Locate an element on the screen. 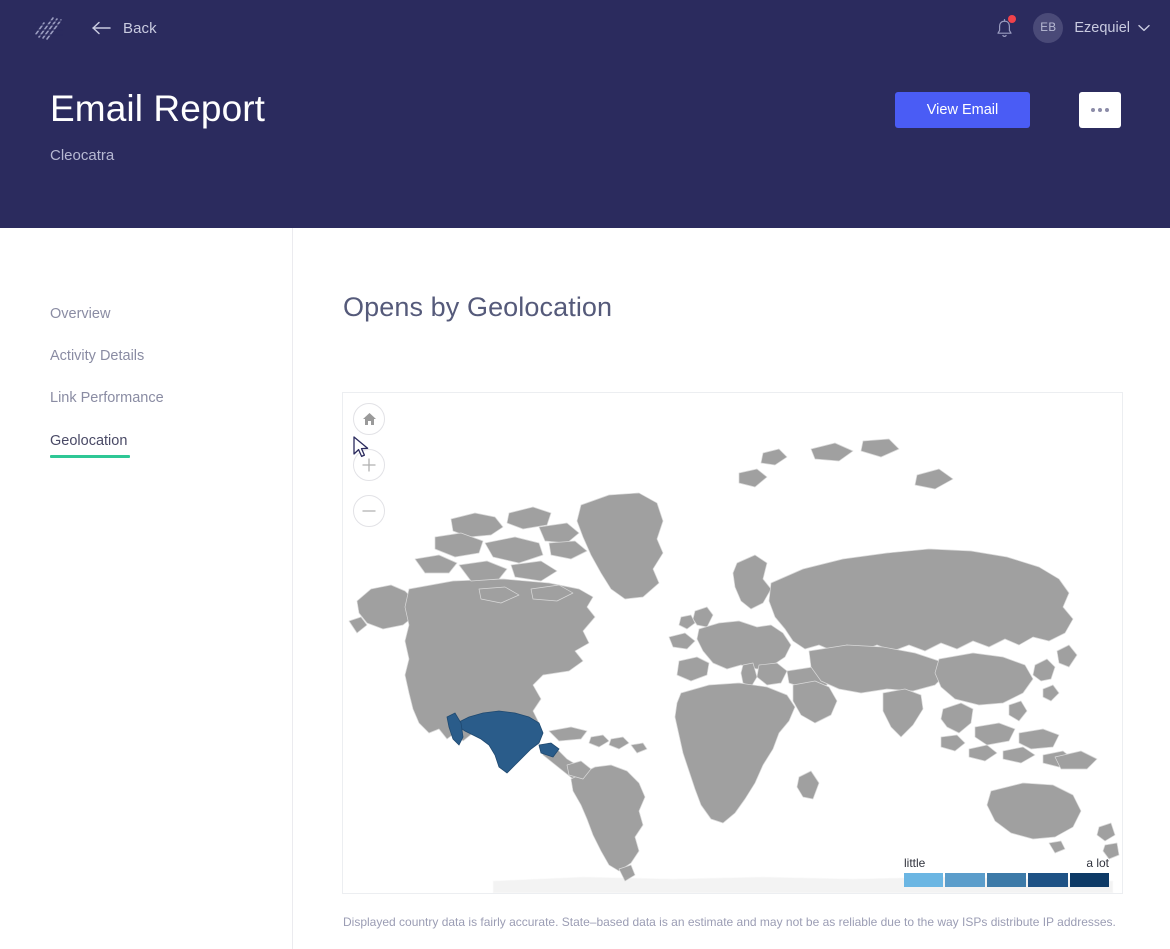 Image resolution: width=1170 pixels, height=949 pixels. view-email-button: View Email is located at coordinates (962, 110).